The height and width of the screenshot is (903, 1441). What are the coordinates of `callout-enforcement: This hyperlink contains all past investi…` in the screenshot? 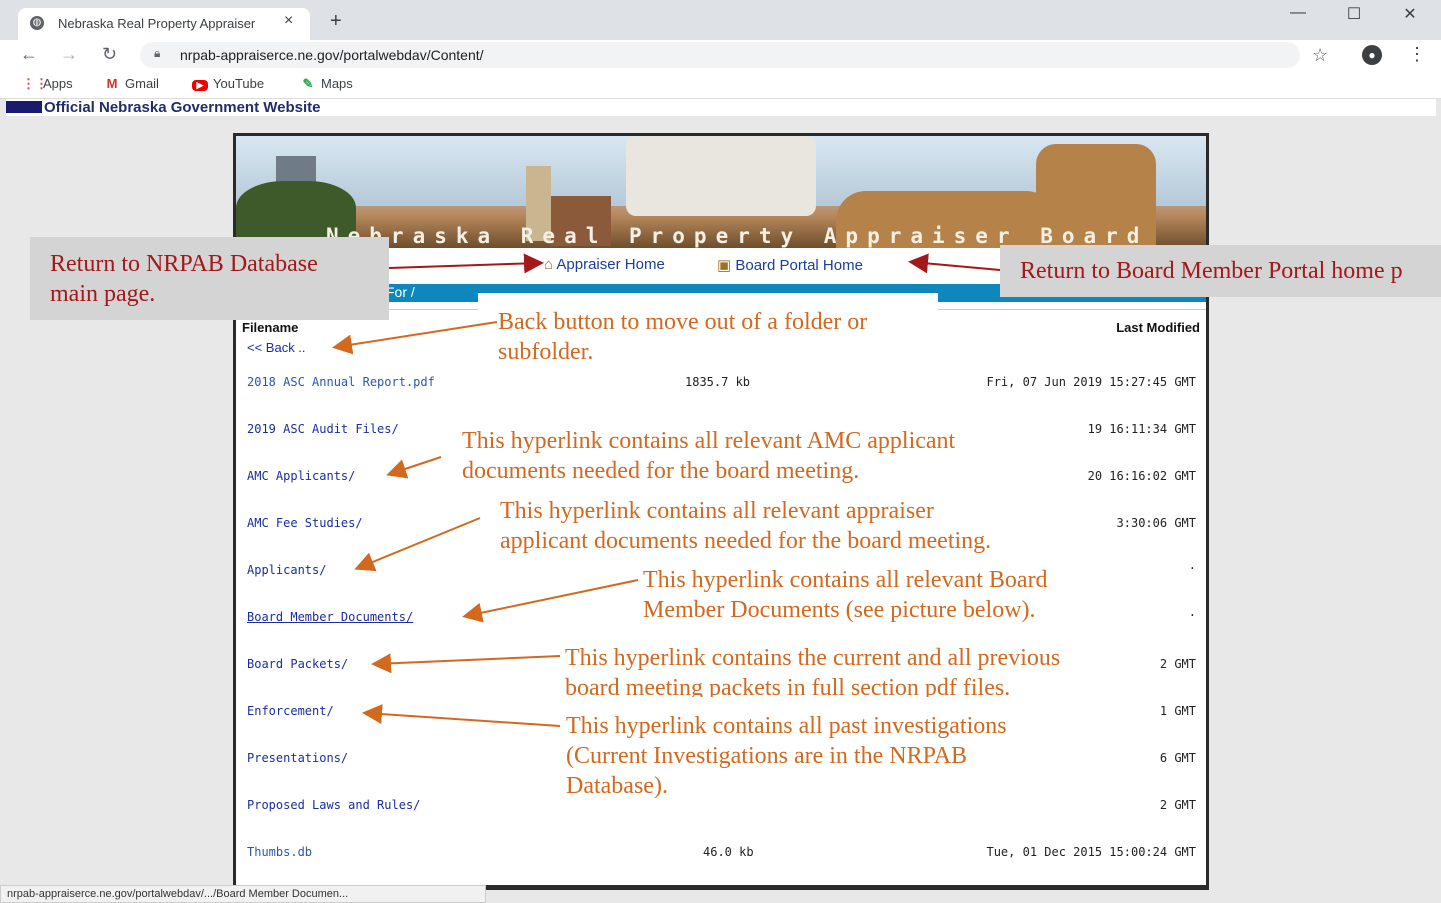 It's located at (822, 757).